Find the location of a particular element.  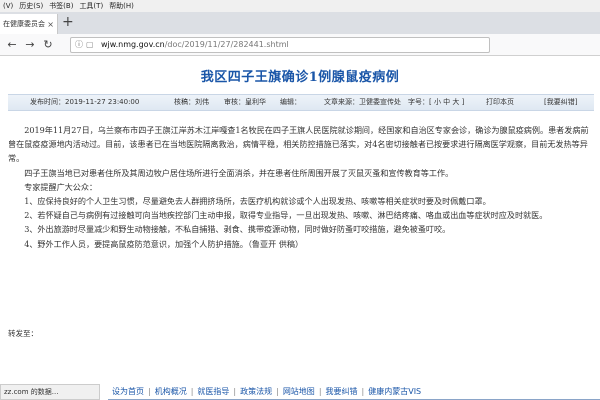

browser-tab: 在健康委员会 × is located at coordinates (29, 24).